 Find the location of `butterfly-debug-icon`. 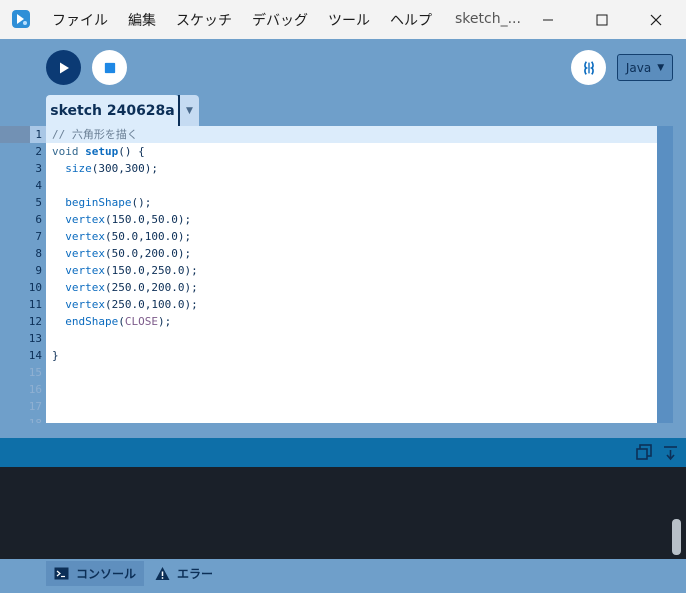

butterfly-debug-icon is located at coordinates (588, 67).